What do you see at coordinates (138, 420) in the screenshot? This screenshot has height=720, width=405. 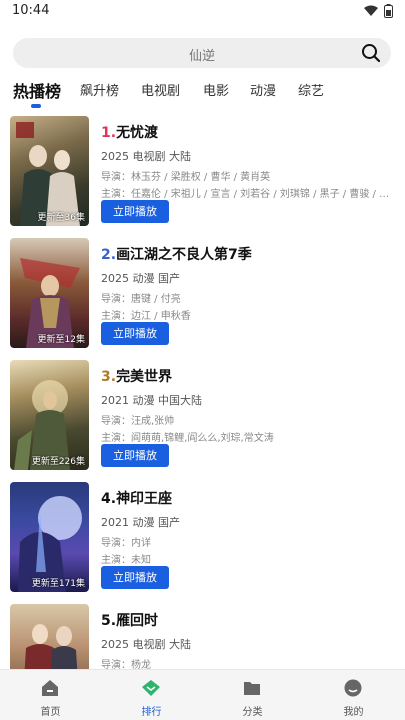 I see `director-line: 导演：汪成,张帅` at bounding box center [138, 420].